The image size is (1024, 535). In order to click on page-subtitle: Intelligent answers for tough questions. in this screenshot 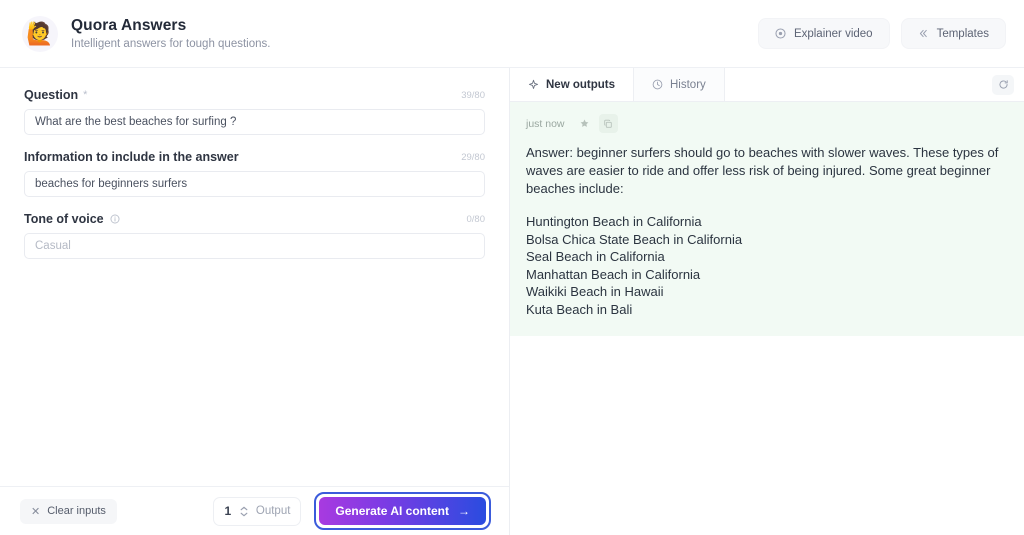, I will do `click(171, 44)`.